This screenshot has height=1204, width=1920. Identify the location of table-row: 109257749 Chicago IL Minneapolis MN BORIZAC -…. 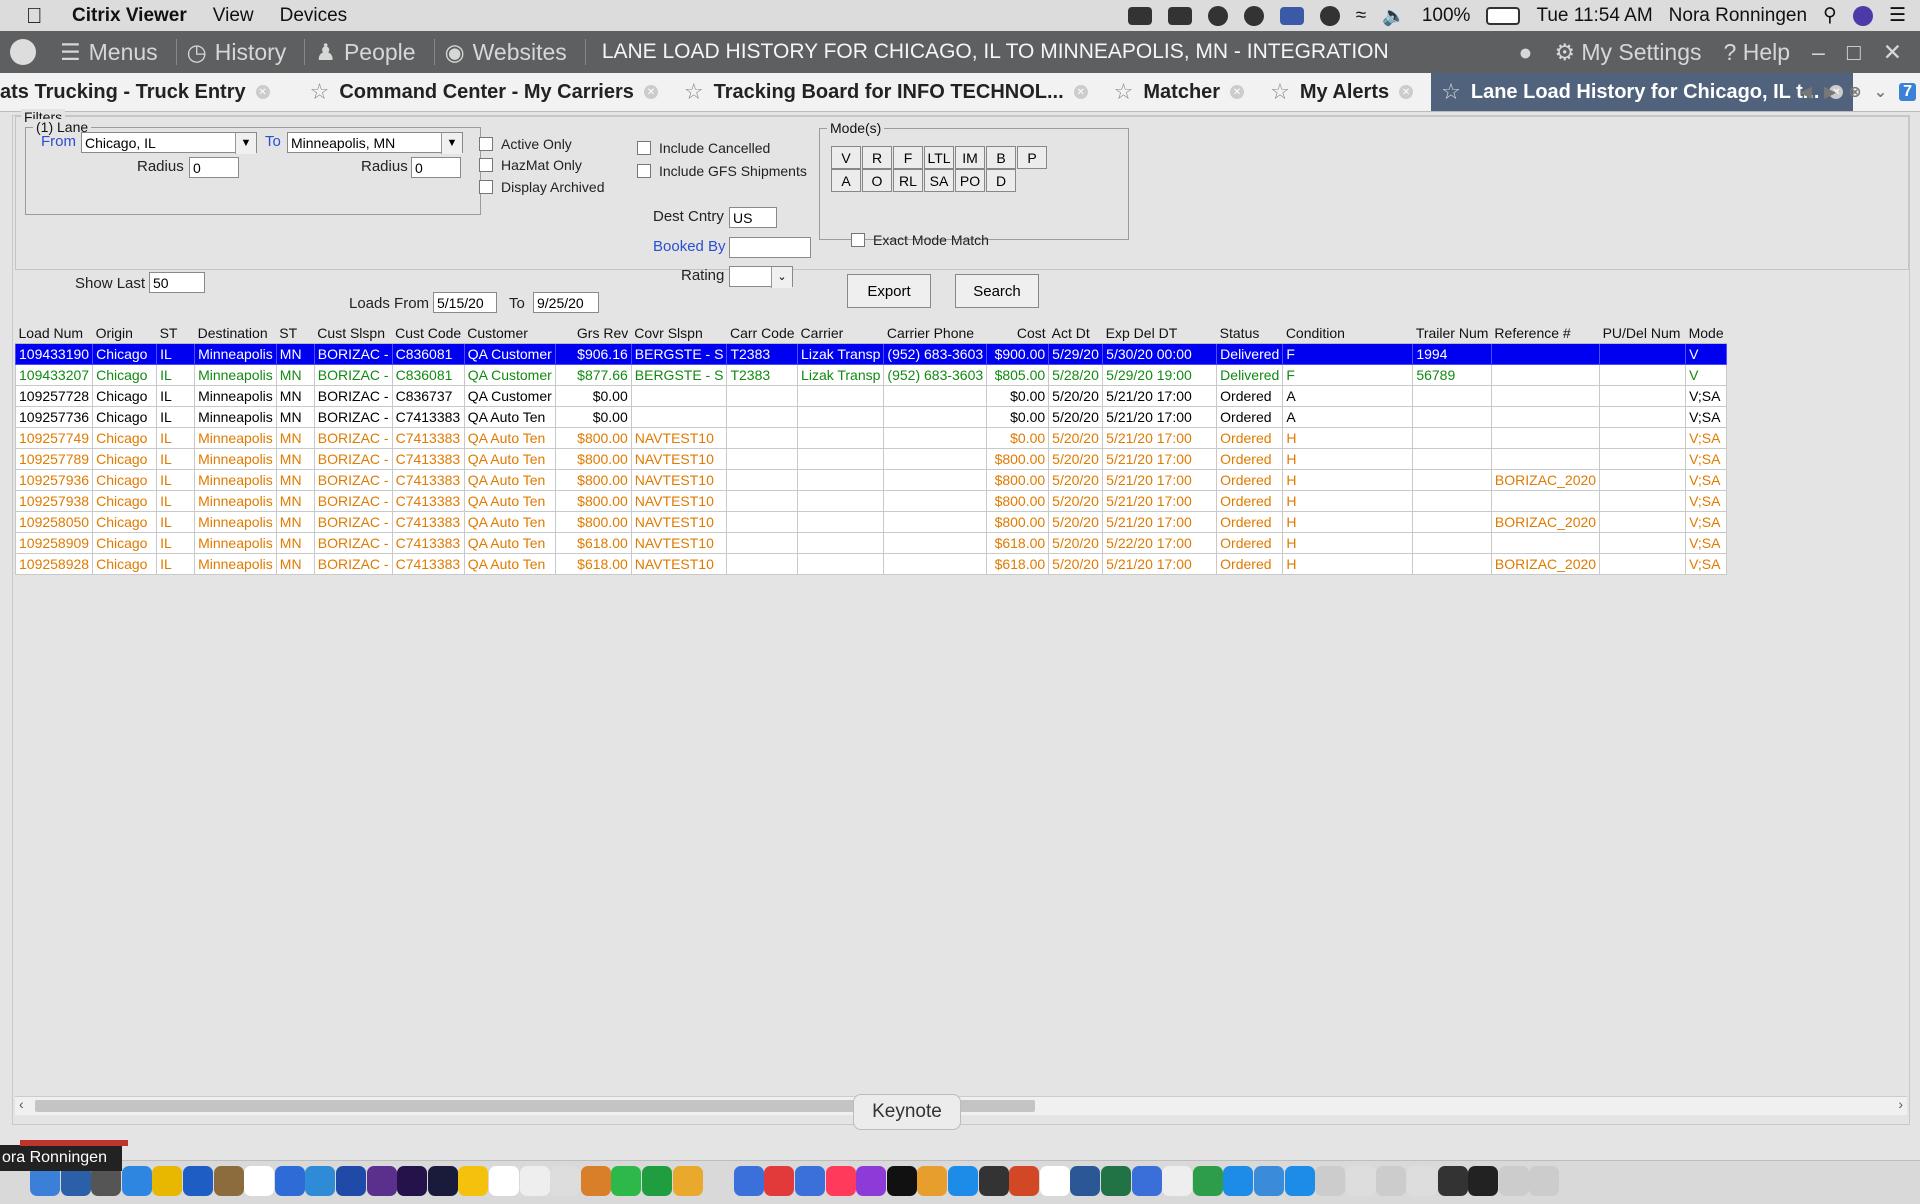
(871, 438).